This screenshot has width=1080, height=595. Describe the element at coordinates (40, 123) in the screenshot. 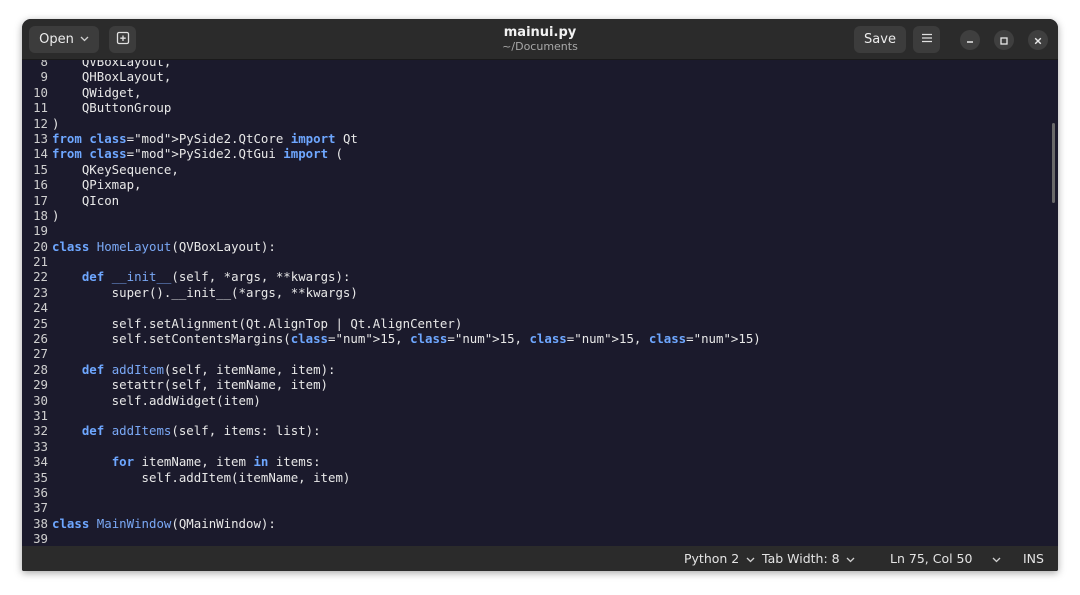

I see `line-number: 12` at that location.